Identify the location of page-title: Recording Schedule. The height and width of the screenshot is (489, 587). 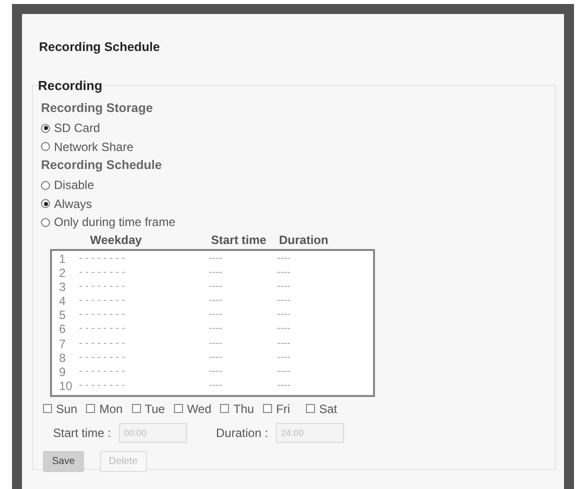
(100, 47).